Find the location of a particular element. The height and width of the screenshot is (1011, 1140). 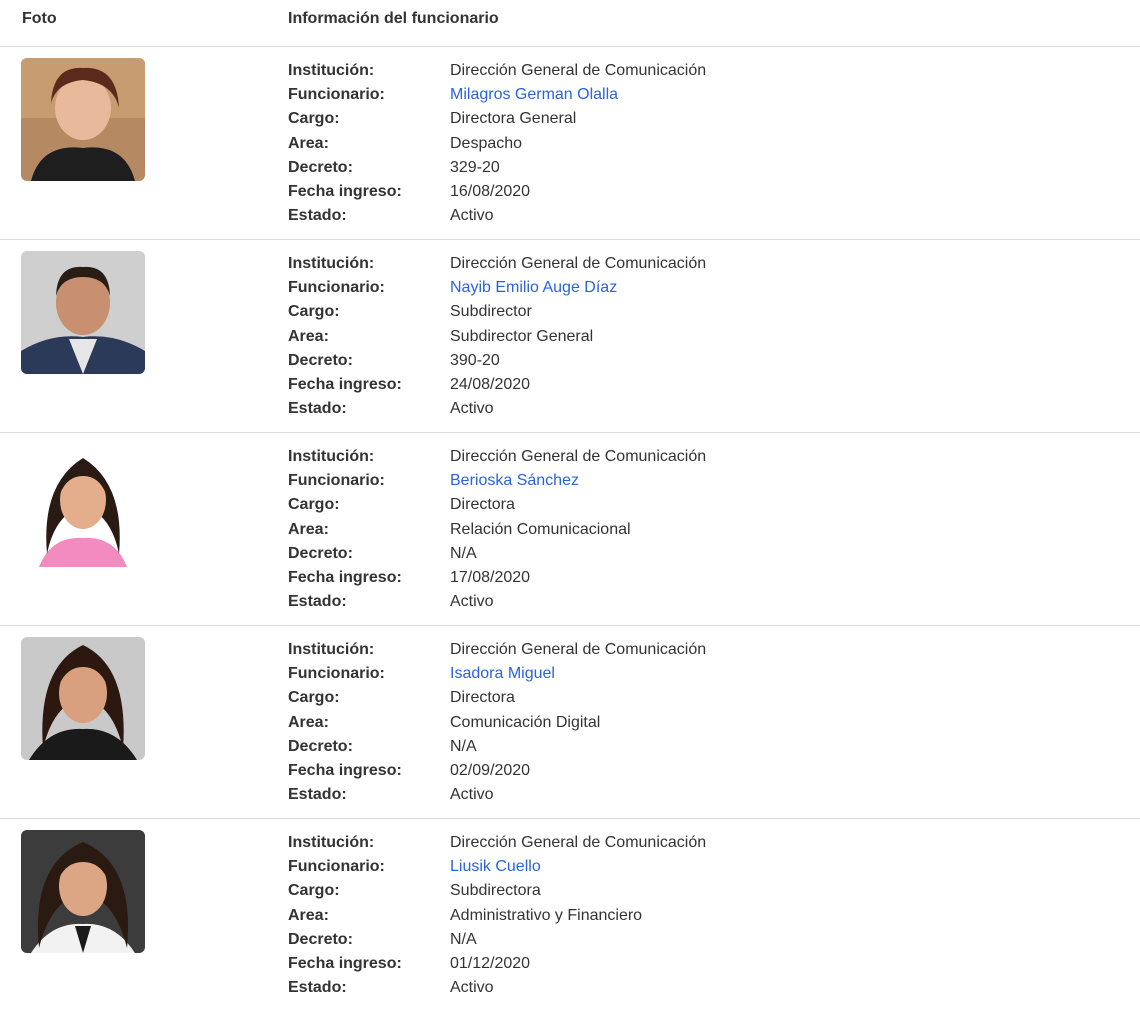

value-area: Relación Comunicacional is located at coordinates (540, 529).